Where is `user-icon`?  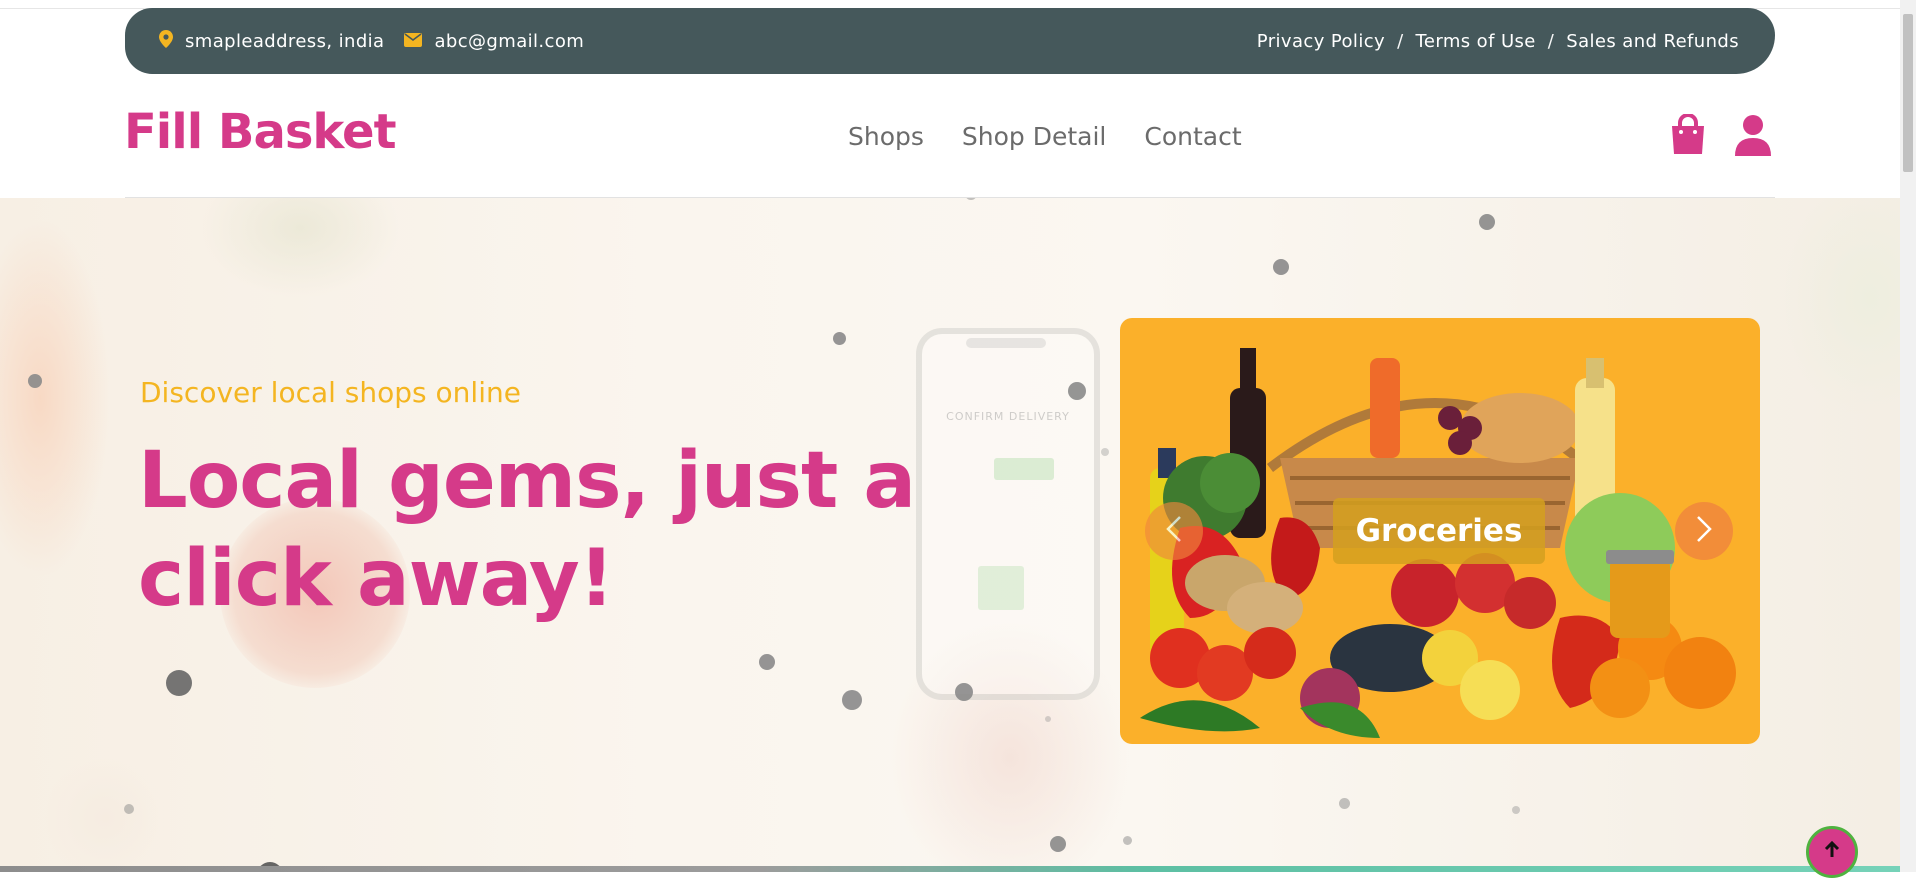 user-icon is located at coordinates (1753, 137).